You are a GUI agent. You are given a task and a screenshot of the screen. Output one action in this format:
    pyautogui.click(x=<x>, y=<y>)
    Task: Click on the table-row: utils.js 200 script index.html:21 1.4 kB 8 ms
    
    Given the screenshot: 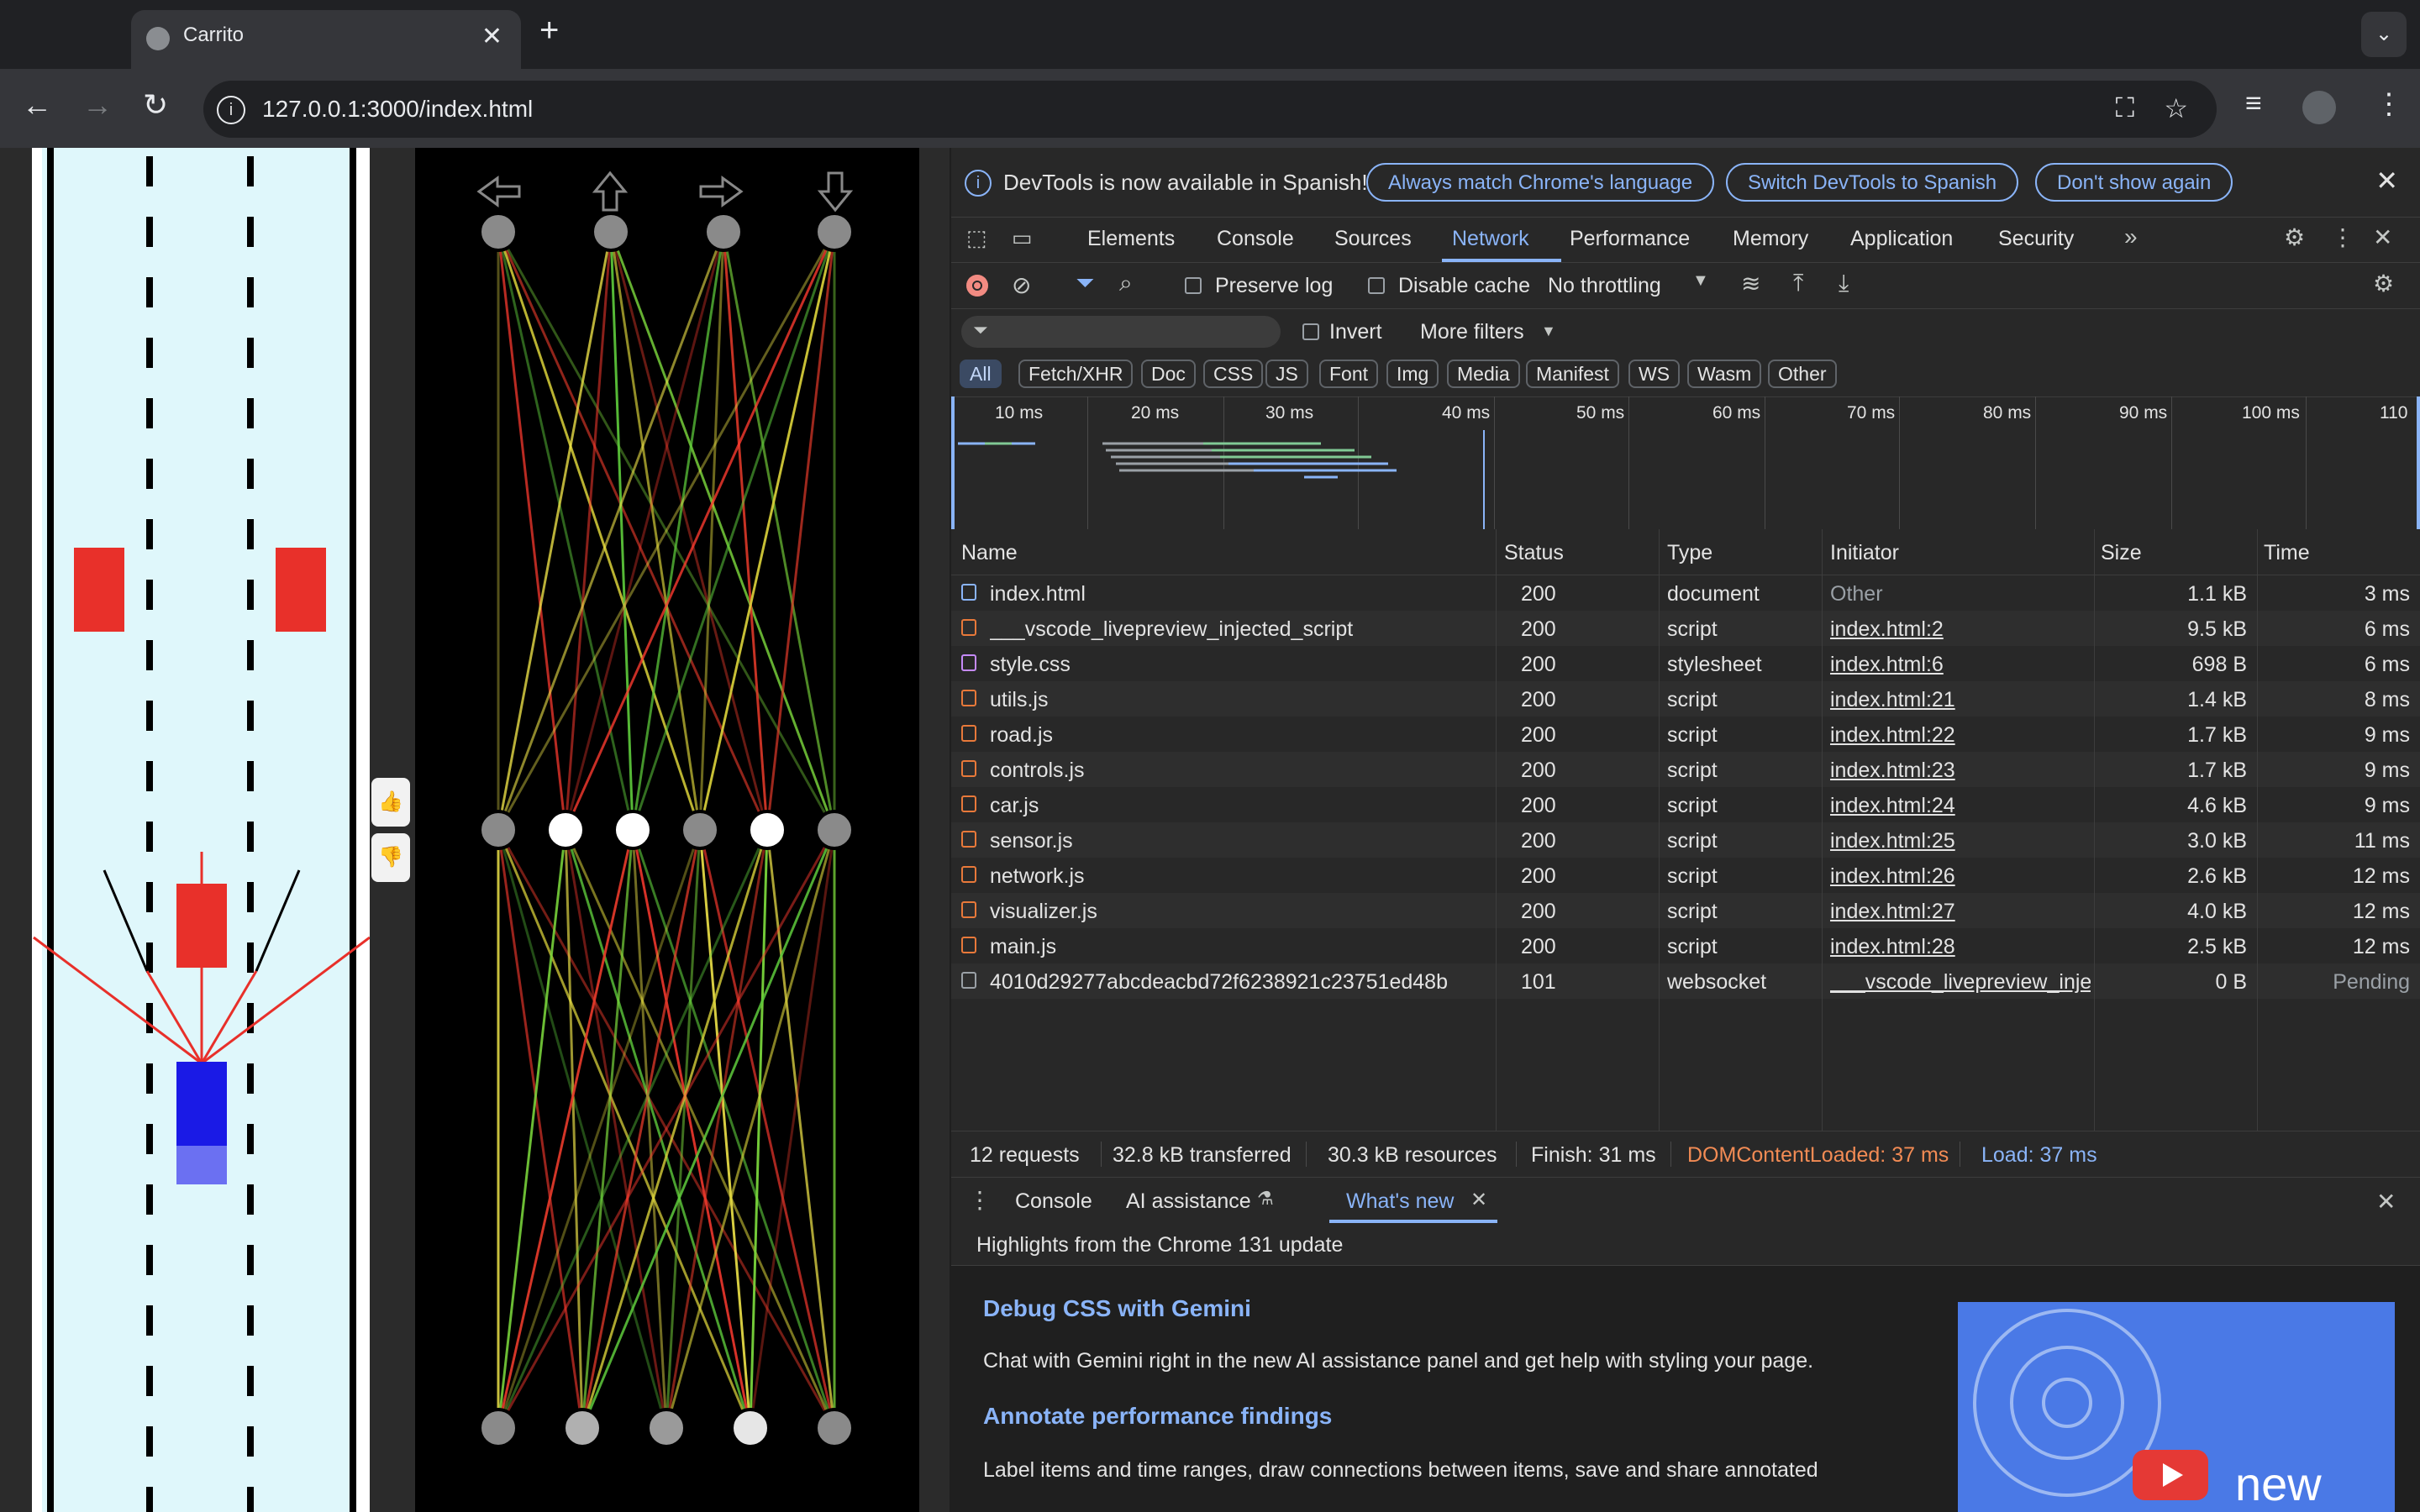 What is the action you would take?
    pyautogui.click(x=1685, y=699)
    